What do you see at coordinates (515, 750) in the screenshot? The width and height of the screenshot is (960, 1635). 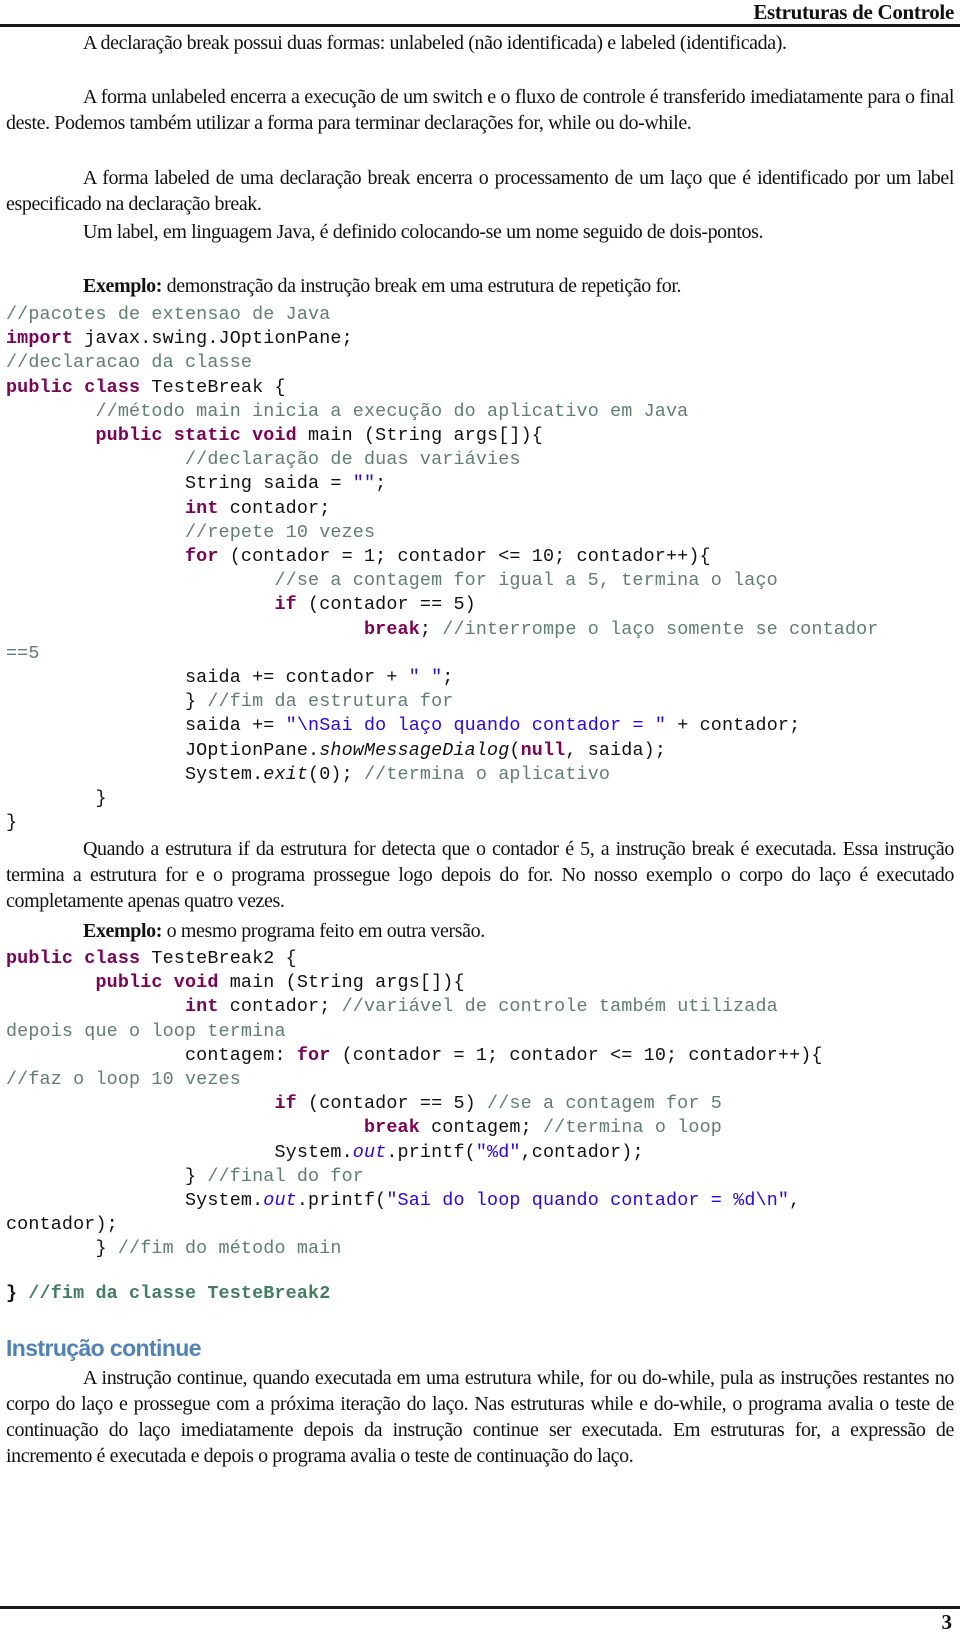 I see `code-text: (` at bounding box center [515, 750].